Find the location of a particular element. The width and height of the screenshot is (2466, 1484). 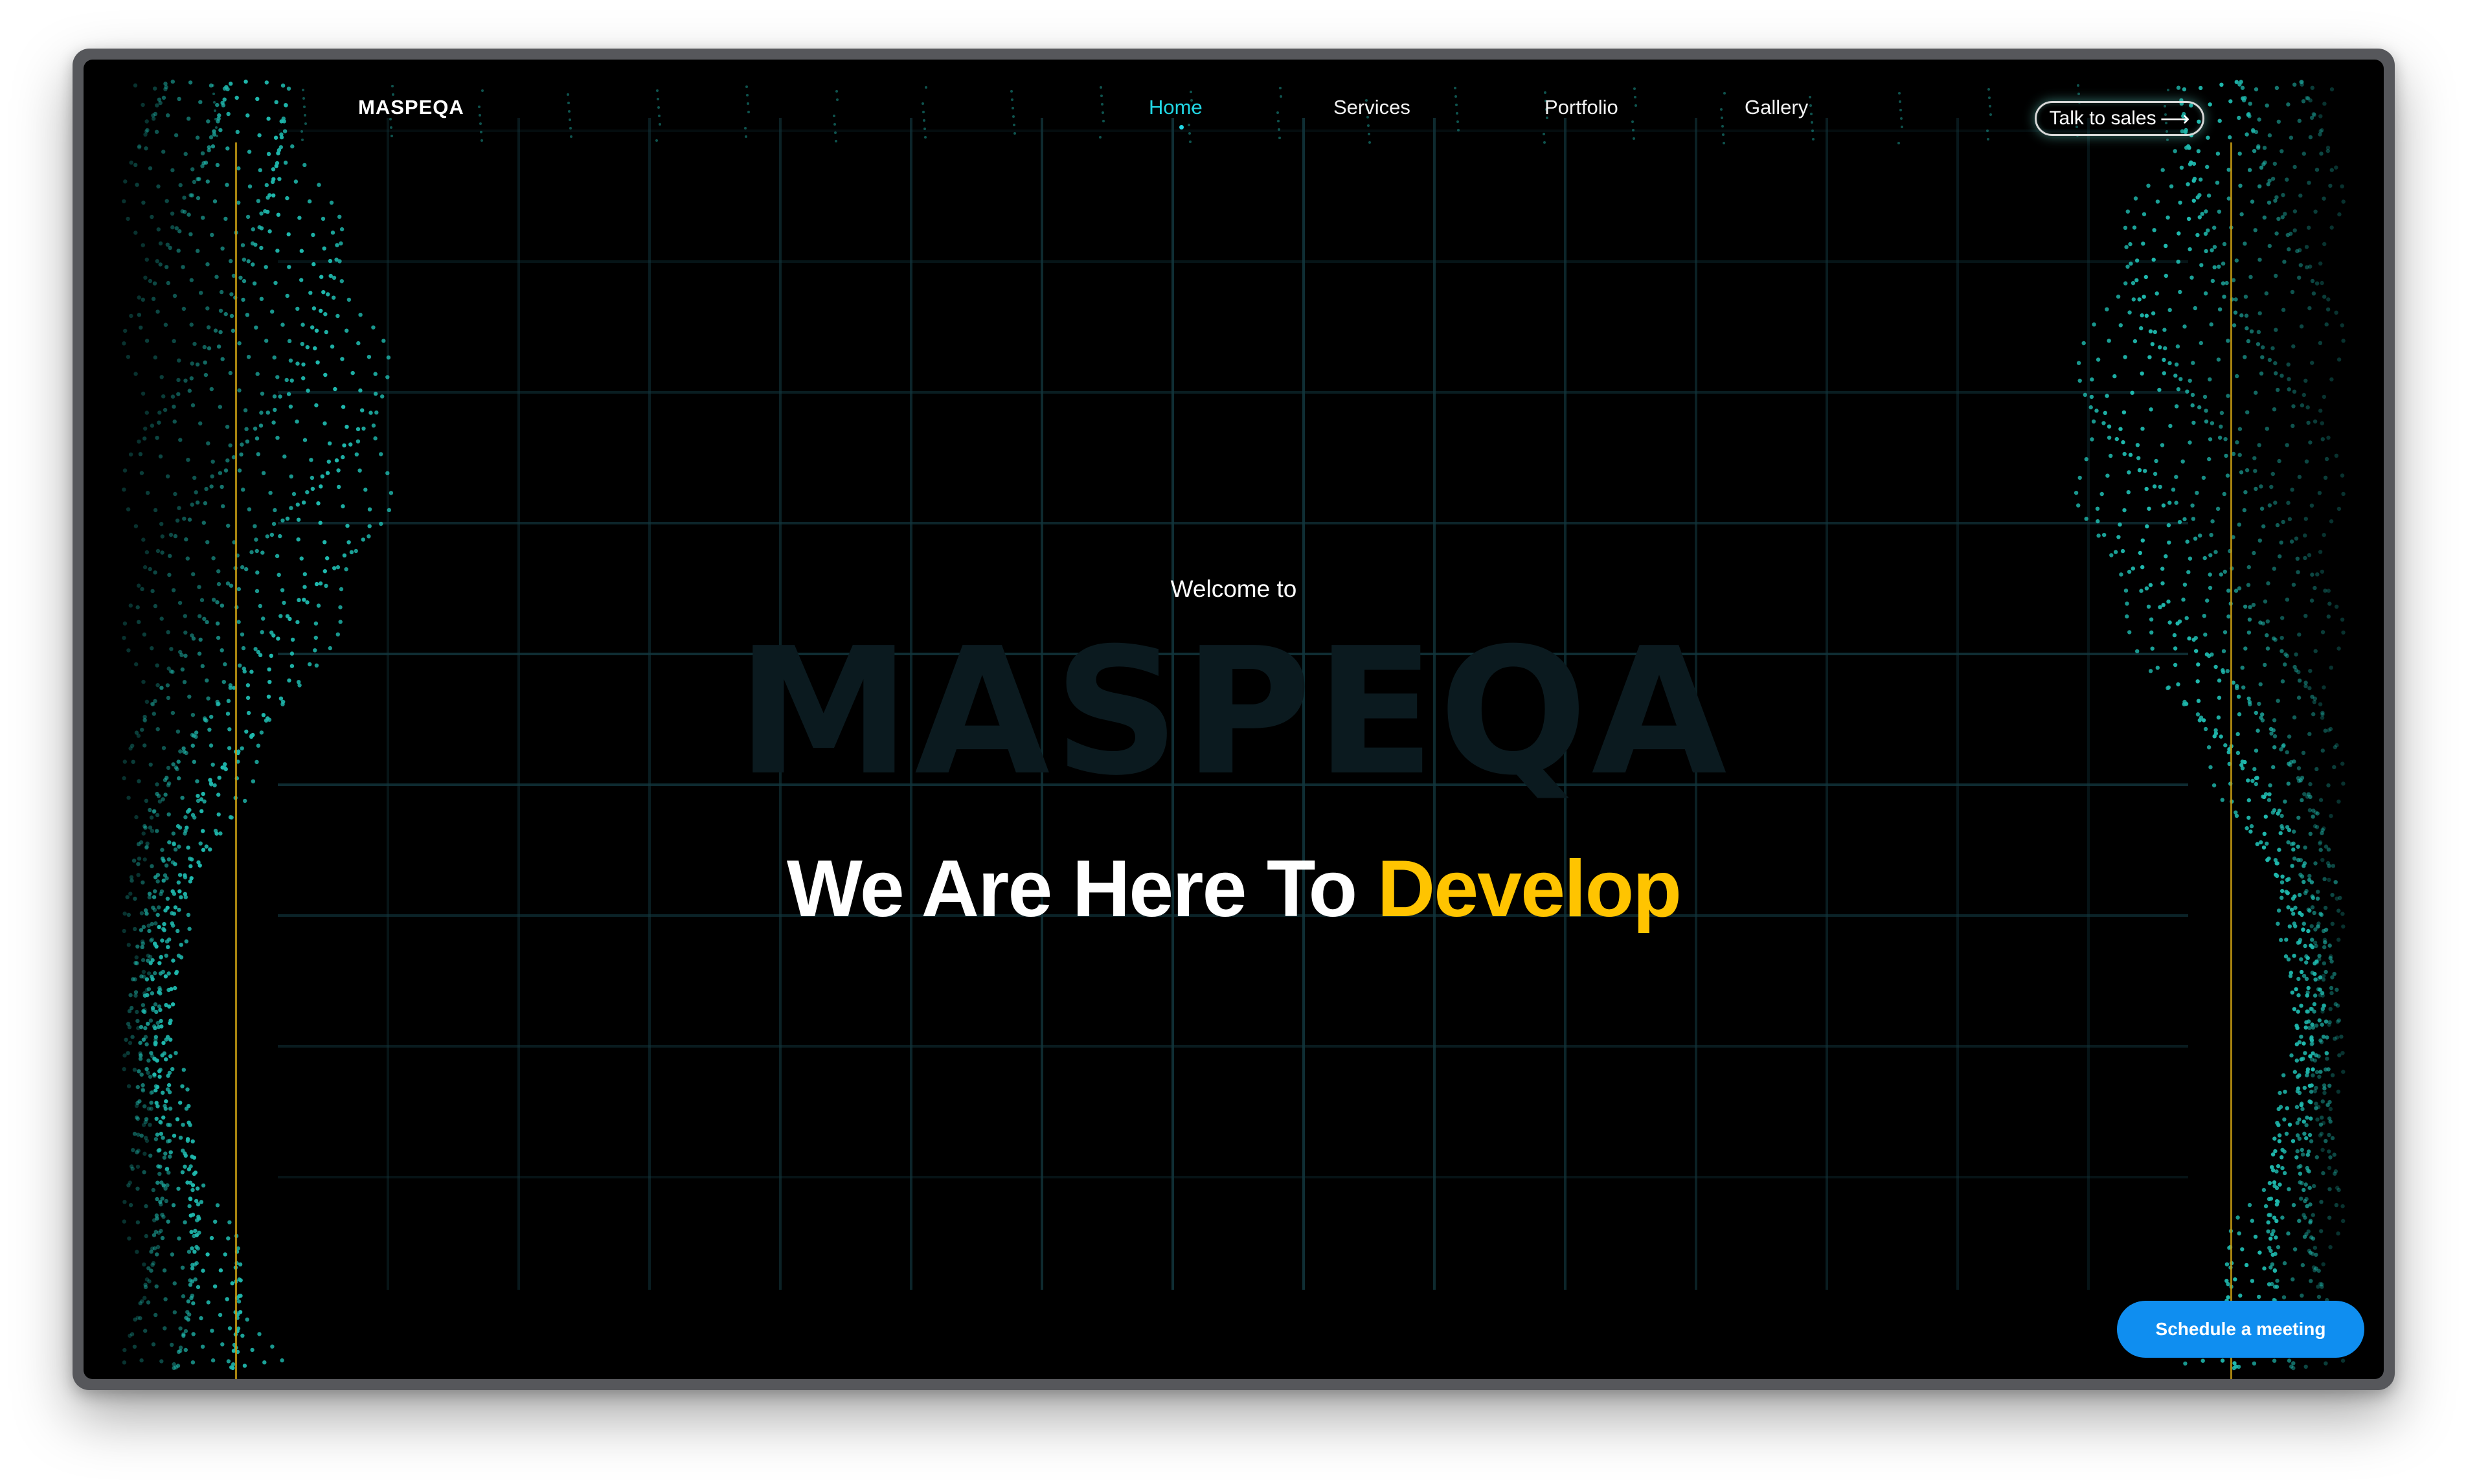

nav-gallery: Gallery is located at coordinates (1776, 107).